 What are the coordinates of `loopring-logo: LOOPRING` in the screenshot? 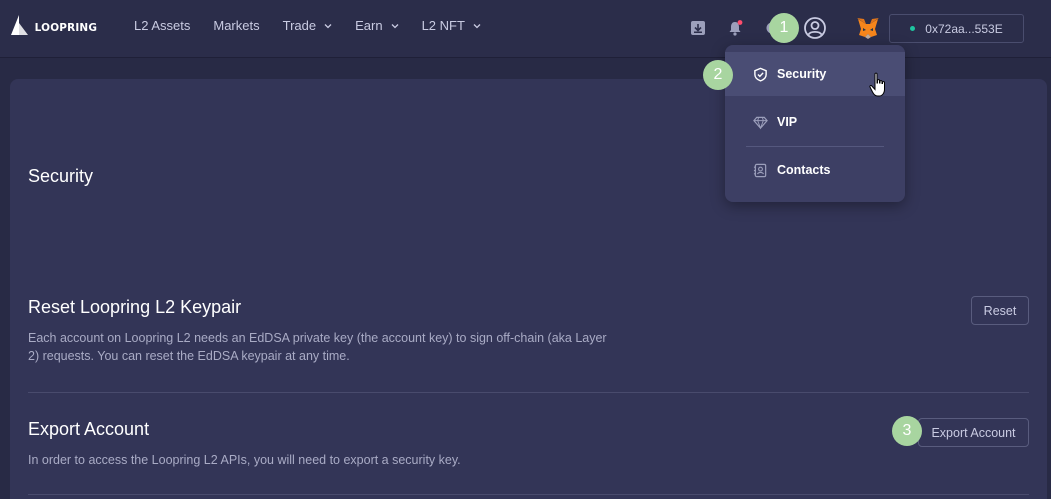 It's located at (53, 27).